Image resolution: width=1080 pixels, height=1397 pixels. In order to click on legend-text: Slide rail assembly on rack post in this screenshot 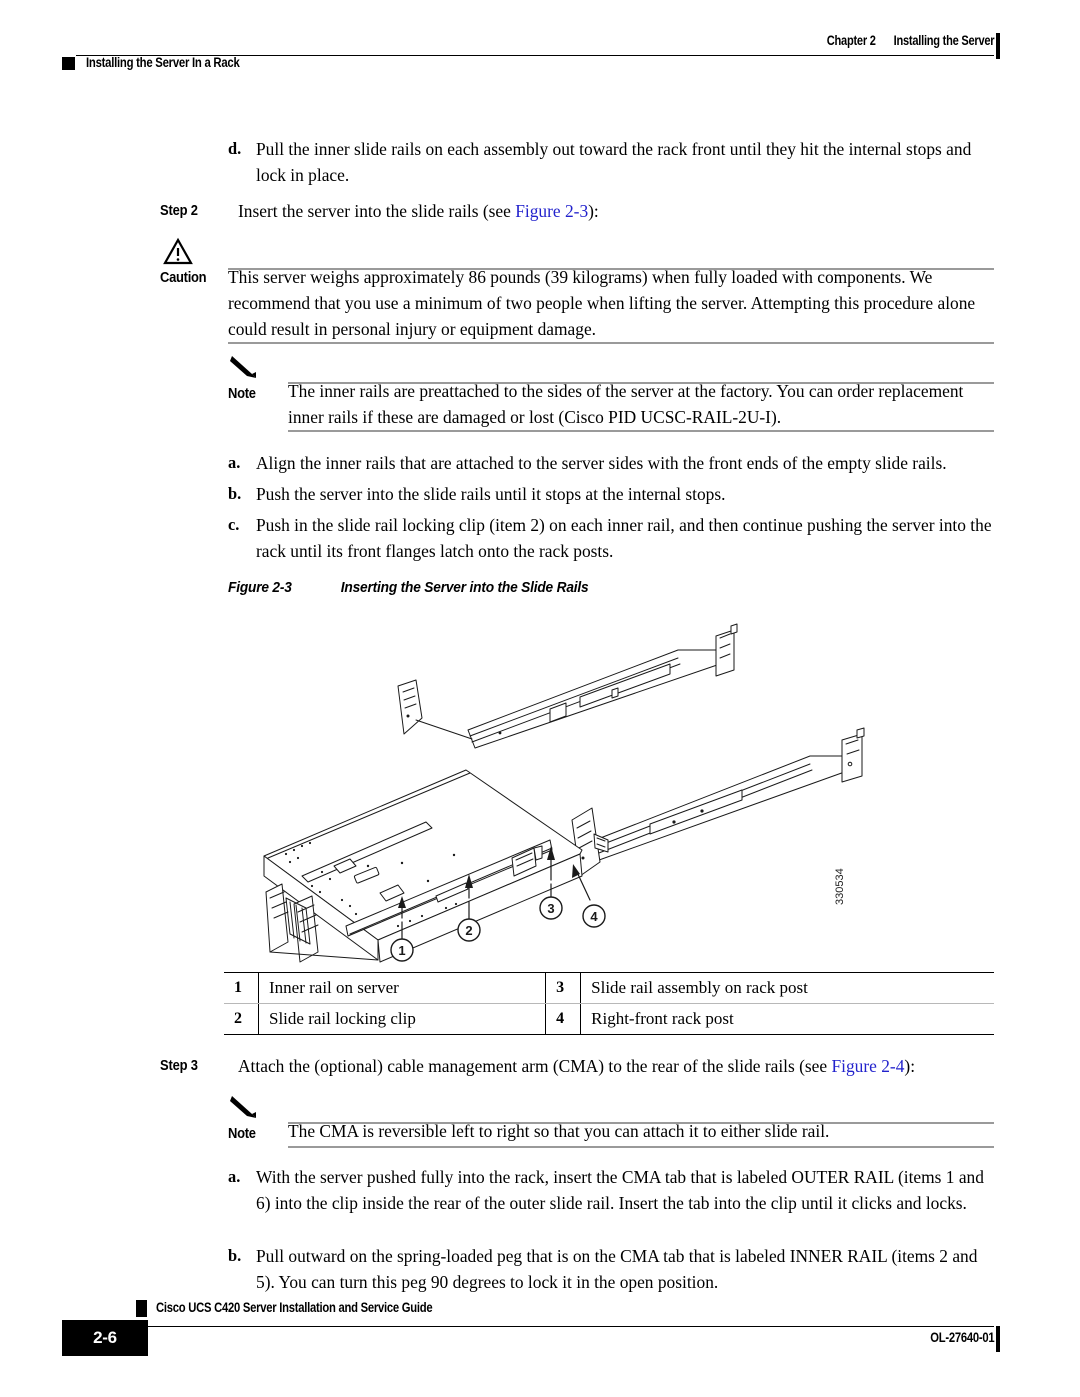, I will do `click(787, 988)`.